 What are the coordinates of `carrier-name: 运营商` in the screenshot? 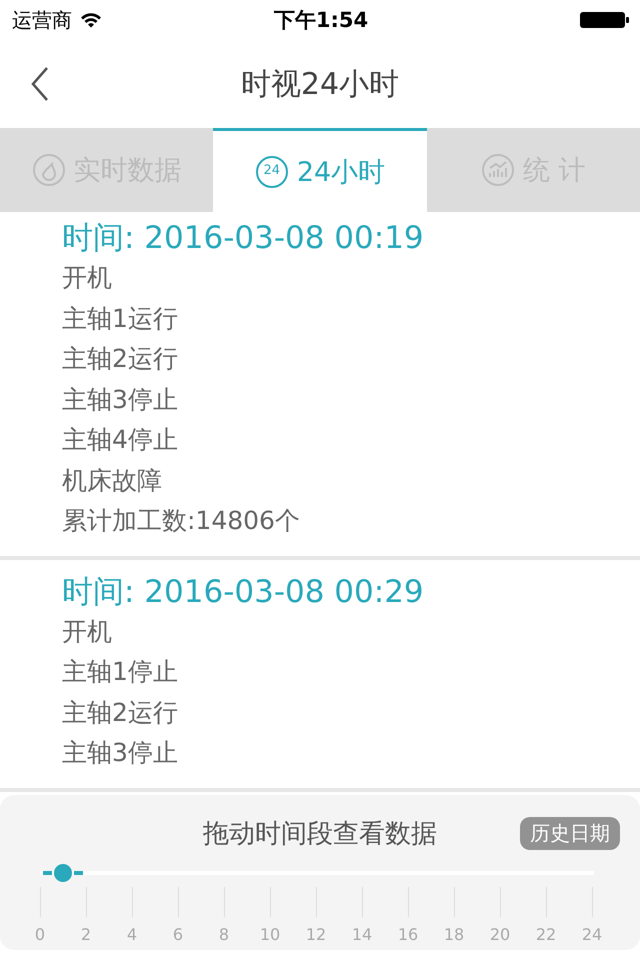 It's located at (42, 20).